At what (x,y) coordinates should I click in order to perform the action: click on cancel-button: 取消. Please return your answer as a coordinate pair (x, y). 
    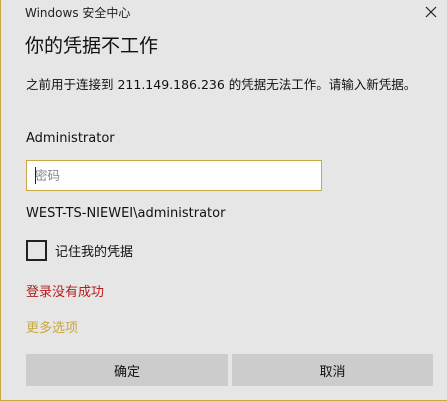
    Looking at the image, I should click on (332, 370).